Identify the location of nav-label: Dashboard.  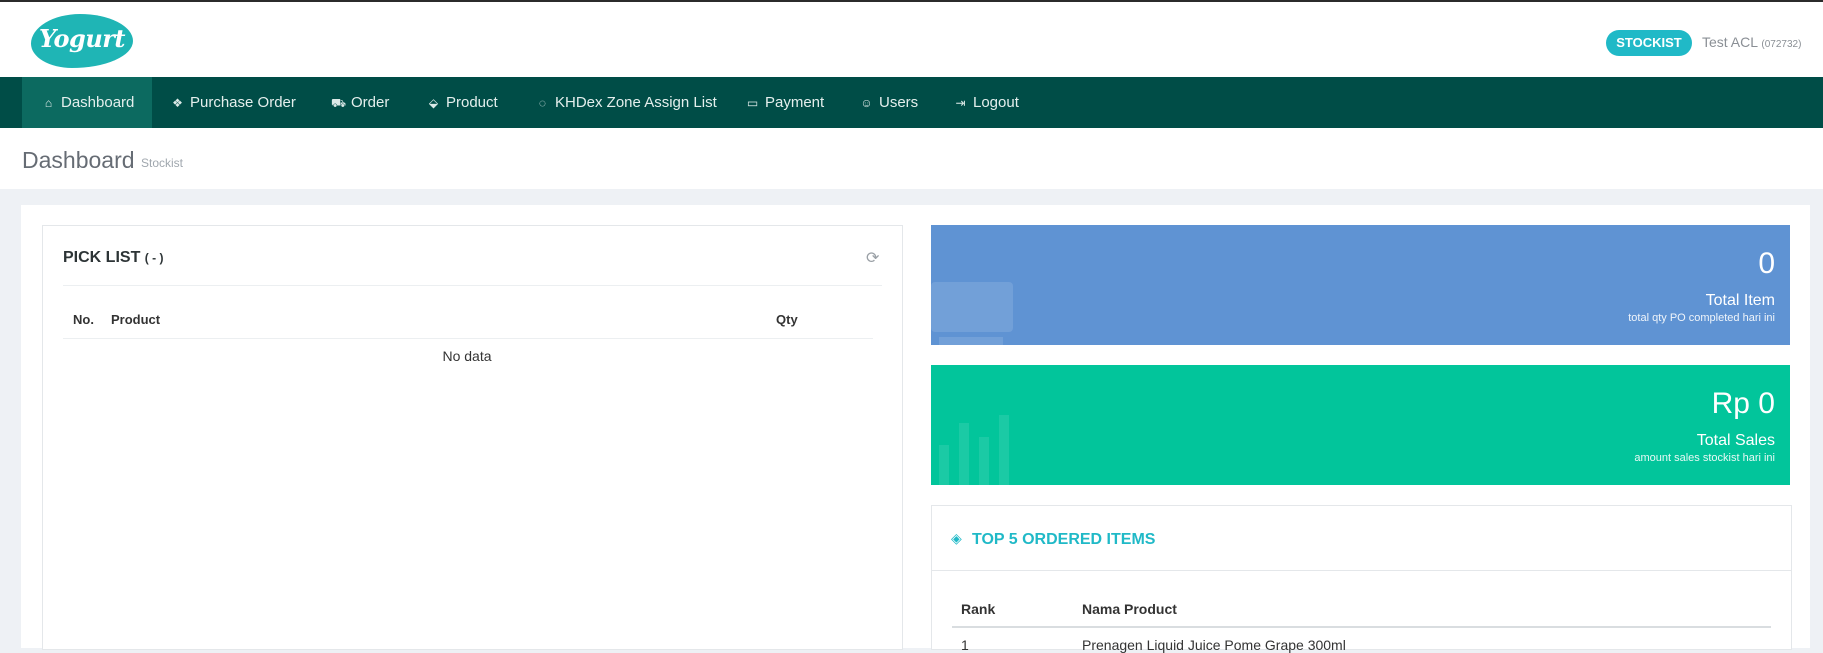
(98, 102).